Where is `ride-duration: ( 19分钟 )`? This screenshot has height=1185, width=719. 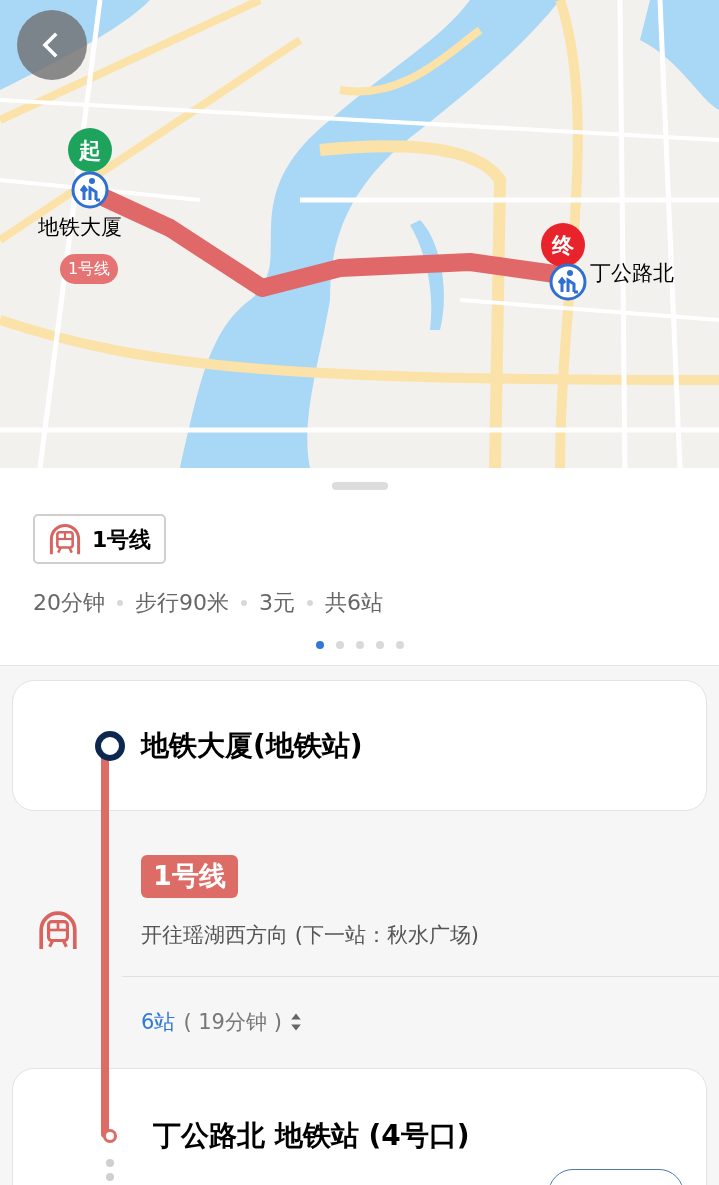 ride-duration: ( 19分钟 ) is located at coordinates (232, 1022).